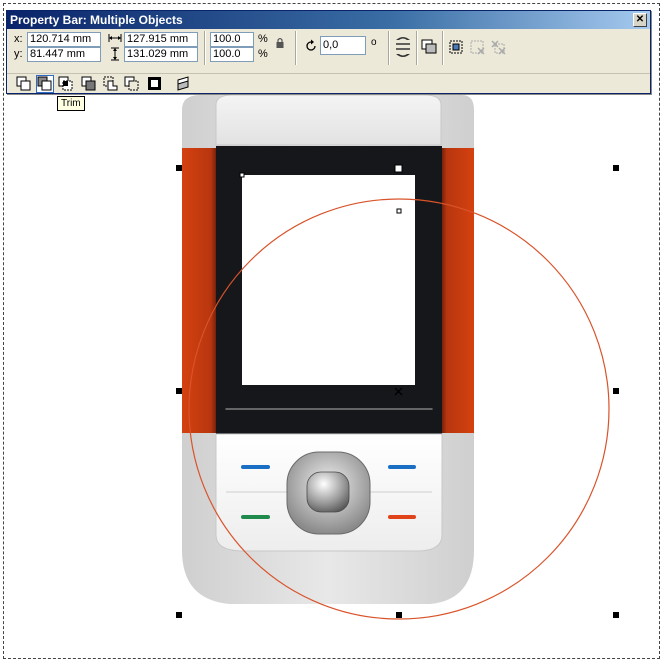  What do you see at coordinates (374, 42) in the screenshot?
I see `rotation-unit: o` at bounding box center [374, 42].